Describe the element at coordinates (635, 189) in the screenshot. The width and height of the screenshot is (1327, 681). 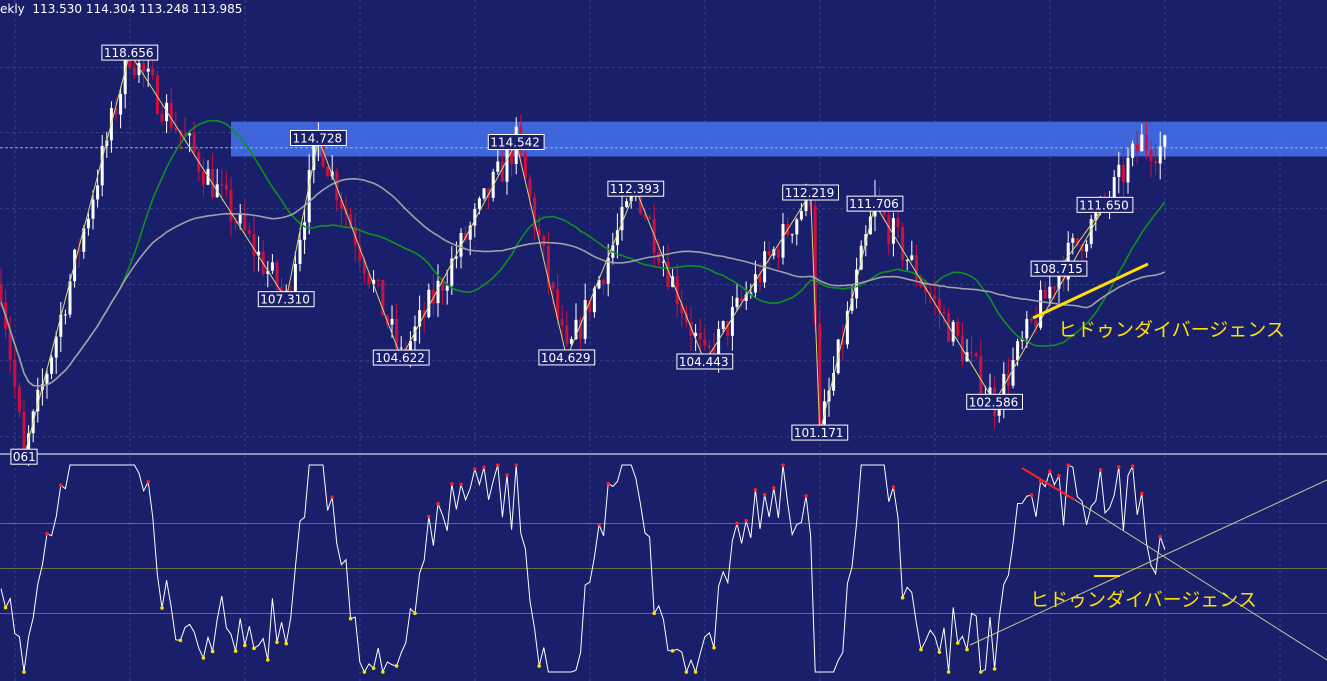
I see `price-label: 112.393` at that location.